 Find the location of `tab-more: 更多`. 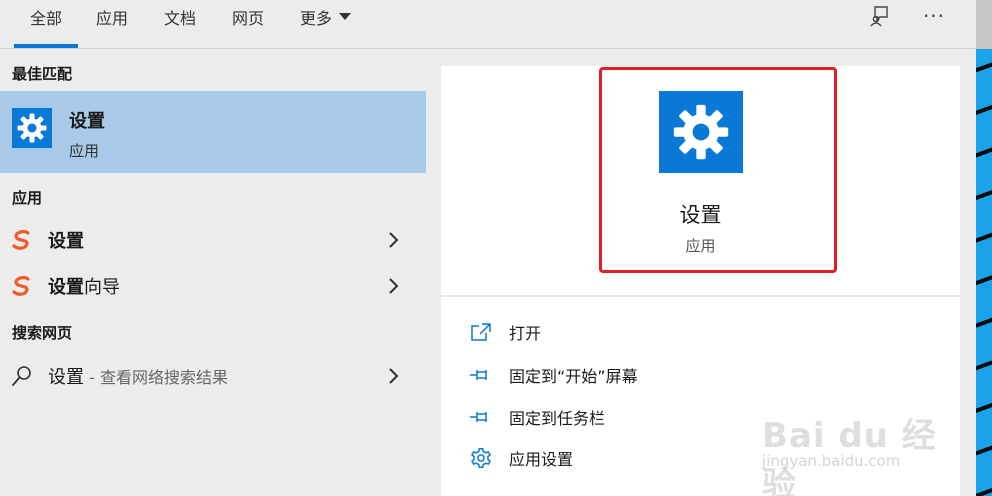

tab-more: 更多 is located at coordinates (326, 24).